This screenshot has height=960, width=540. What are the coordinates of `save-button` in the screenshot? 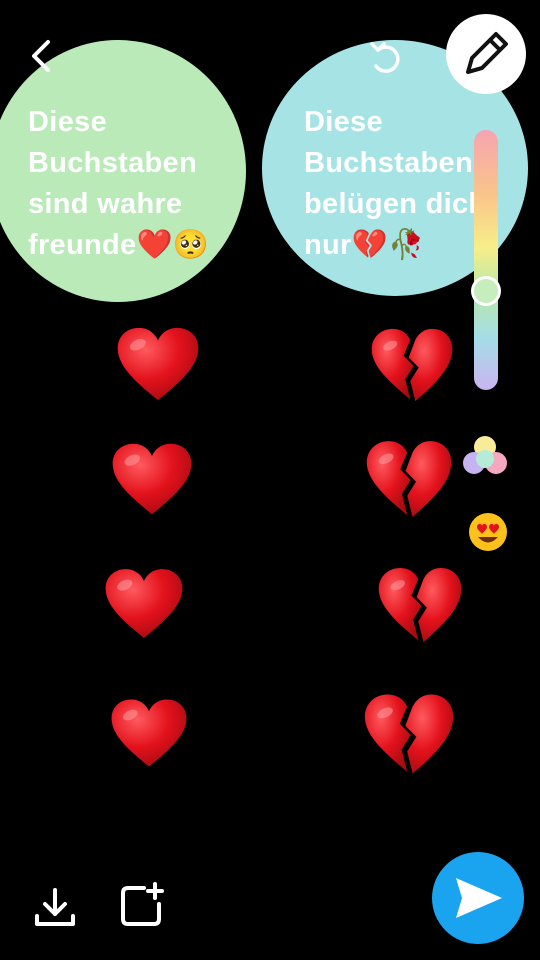 It's located at (55, 907).